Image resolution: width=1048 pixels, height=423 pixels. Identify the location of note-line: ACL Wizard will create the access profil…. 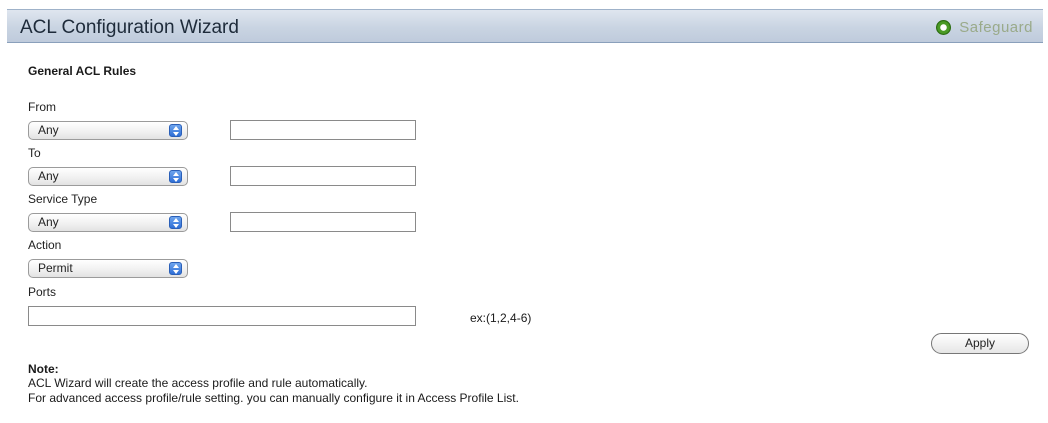
(198, 383).